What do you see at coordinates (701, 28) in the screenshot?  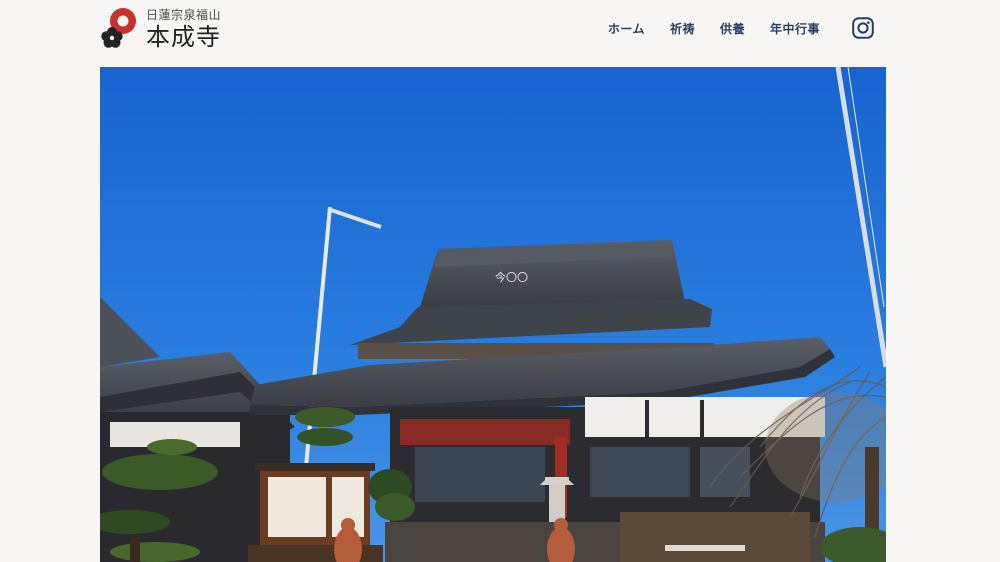 I see `main-nav: ホーム 祈祷 供養 年中行事` at bounding box center [701, 28].